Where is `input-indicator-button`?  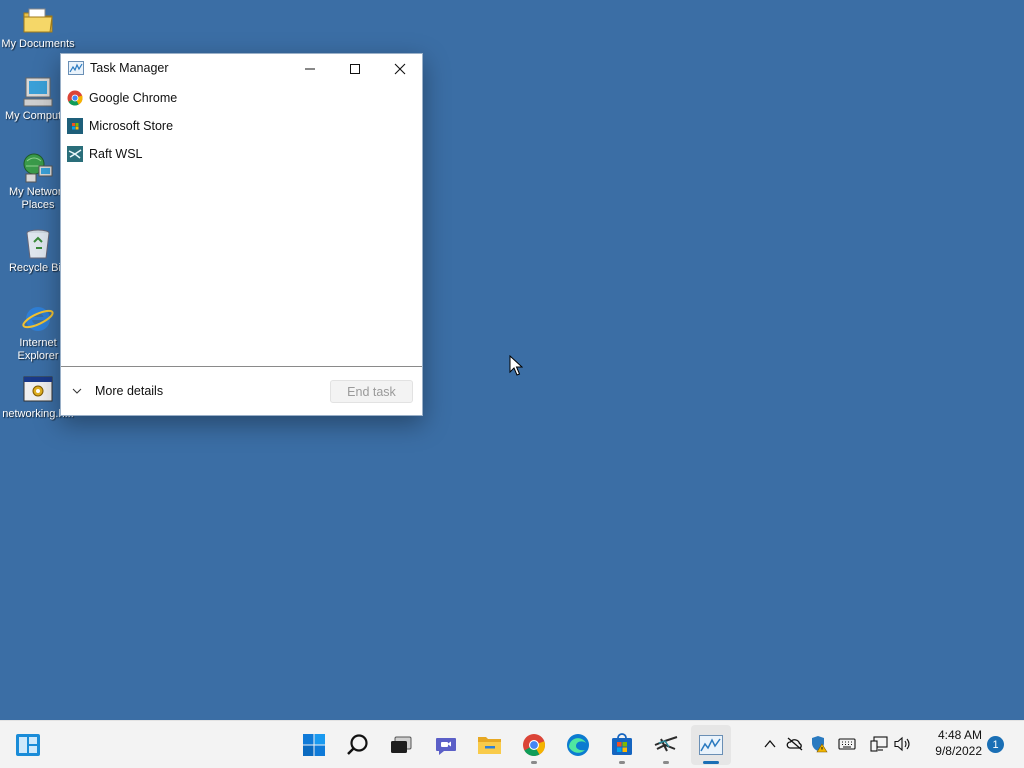 input-indicator-button is located at coordinates (847, 744).